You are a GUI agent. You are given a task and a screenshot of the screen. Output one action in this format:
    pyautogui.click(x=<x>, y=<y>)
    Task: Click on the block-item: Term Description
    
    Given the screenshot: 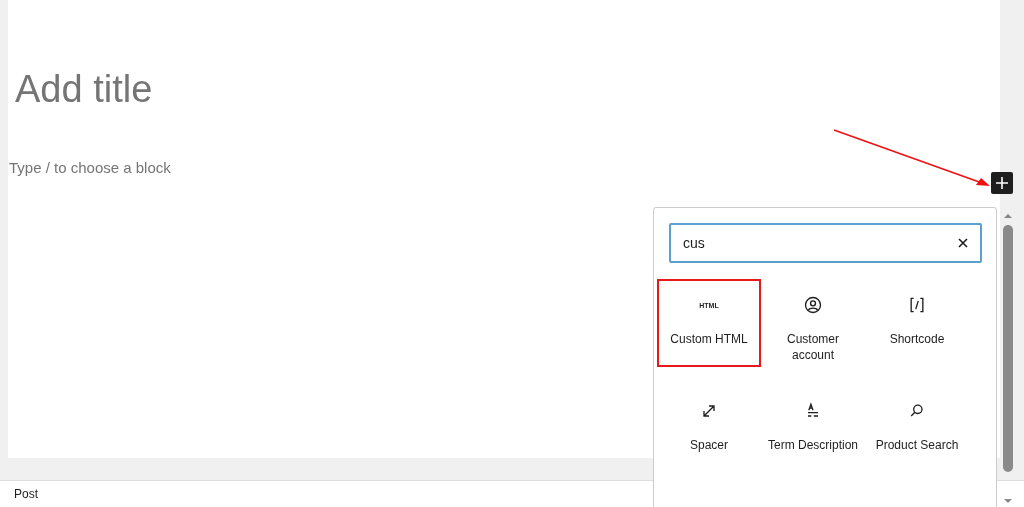 What is the action you would take?
    pyautogui.click(x=813, y=429)
    